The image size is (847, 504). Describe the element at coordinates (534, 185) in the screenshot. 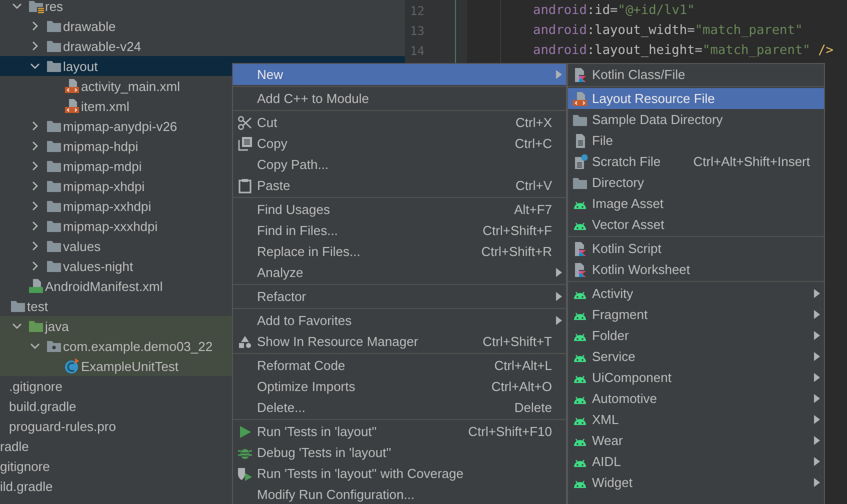

I see `shortcut-label: Ctrl+V` at that location.